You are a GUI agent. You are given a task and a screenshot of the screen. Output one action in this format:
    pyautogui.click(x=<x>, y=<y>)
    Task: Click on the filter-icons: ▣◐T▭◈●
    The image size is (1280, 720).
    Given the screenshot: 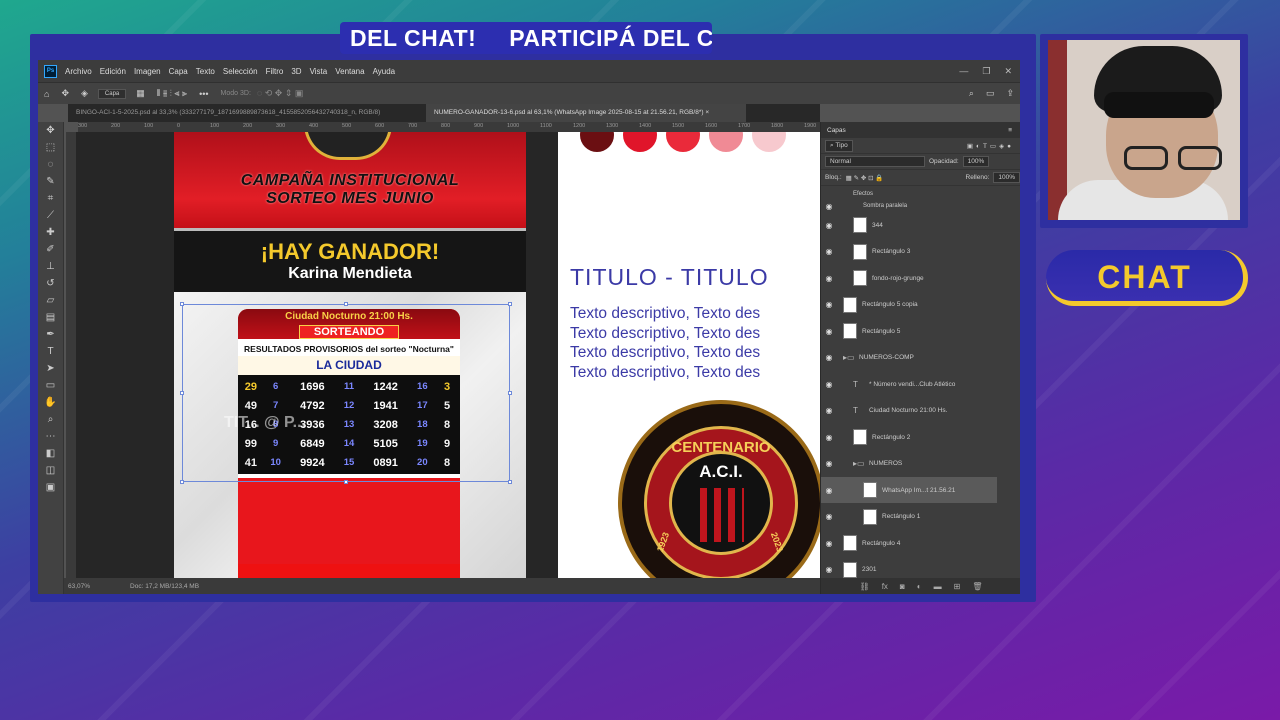 What is the action you would take?
    pyautogui.click(x=990, y=146)
    